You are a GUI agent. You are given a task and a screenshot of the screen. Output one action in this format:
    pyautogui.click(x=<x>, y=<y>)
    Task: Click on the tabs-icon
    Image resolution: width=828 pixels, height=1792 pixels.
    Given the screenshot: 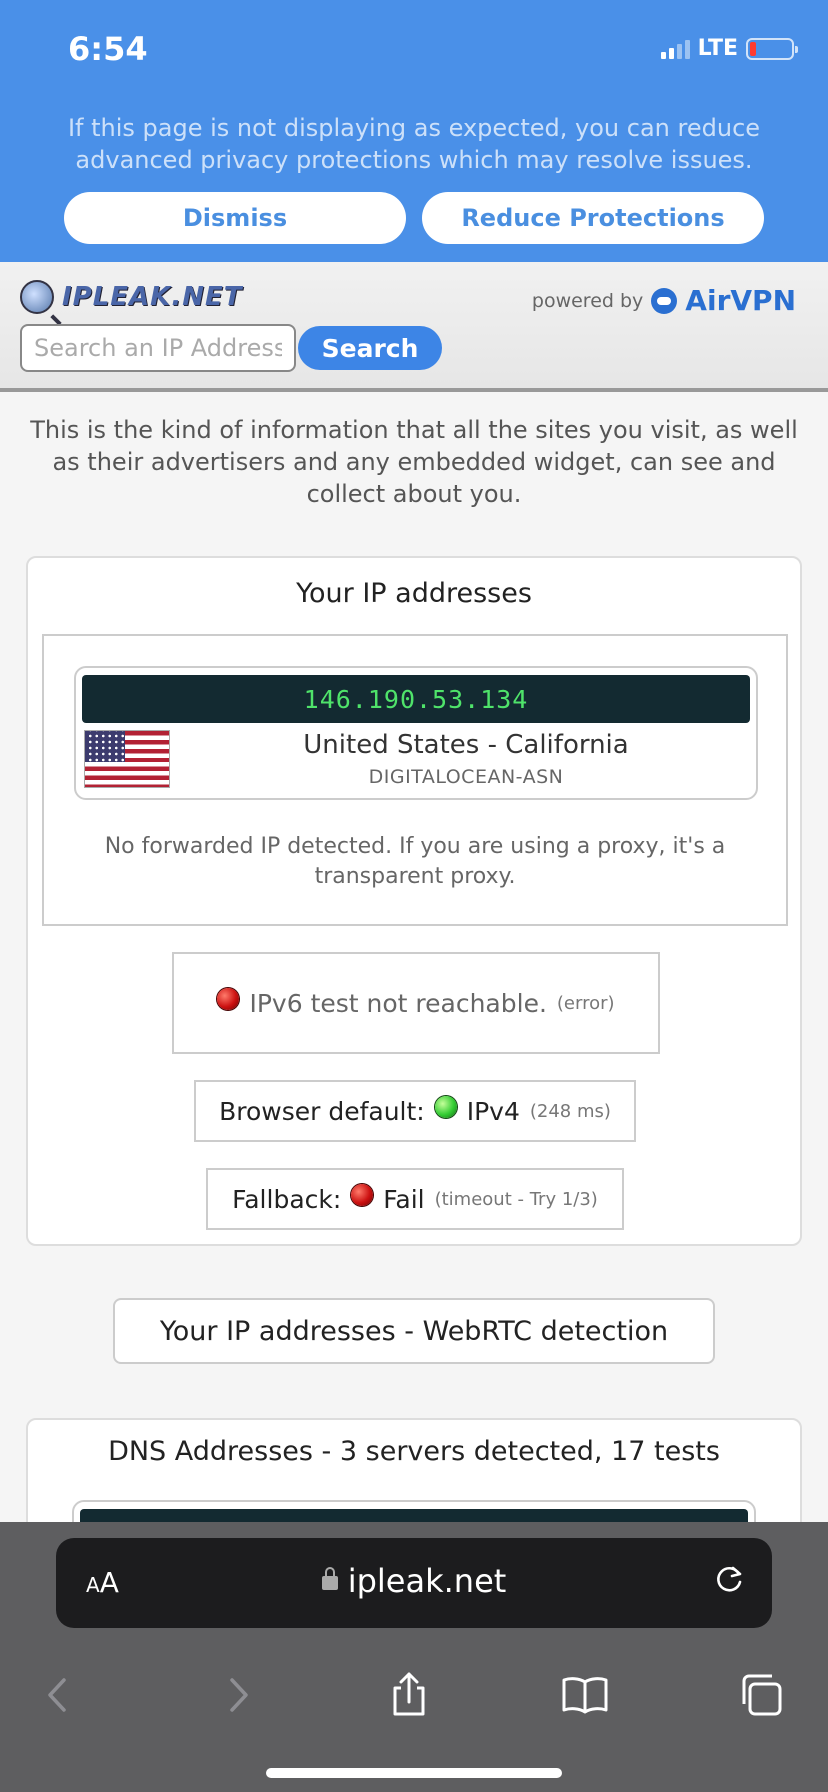 What is the action you would take?
    pyautogui.click(x=761, y=1695)
    